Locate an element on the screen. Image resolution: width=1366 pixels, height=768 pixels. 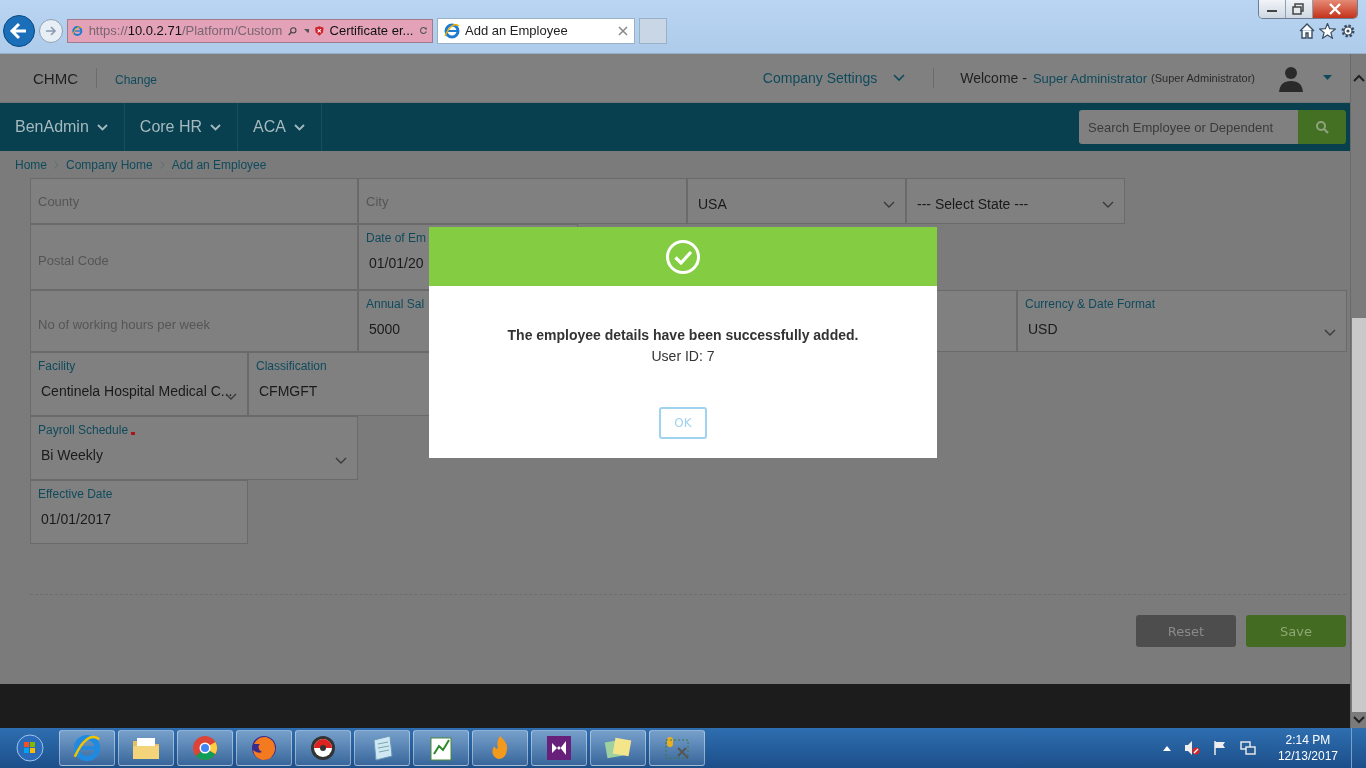
welcome-text: Welcome - is located at coordinates (993, 78).